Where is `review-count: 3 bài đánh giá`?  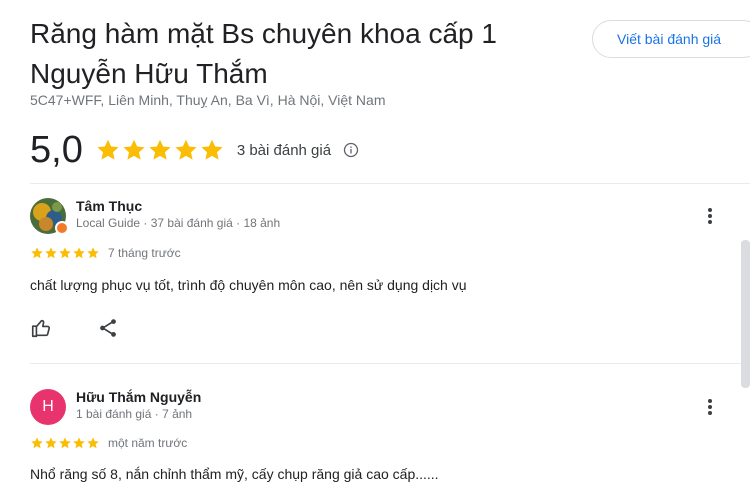 review-count: 3 bài đánh giá is located at coordinates (284, 150).